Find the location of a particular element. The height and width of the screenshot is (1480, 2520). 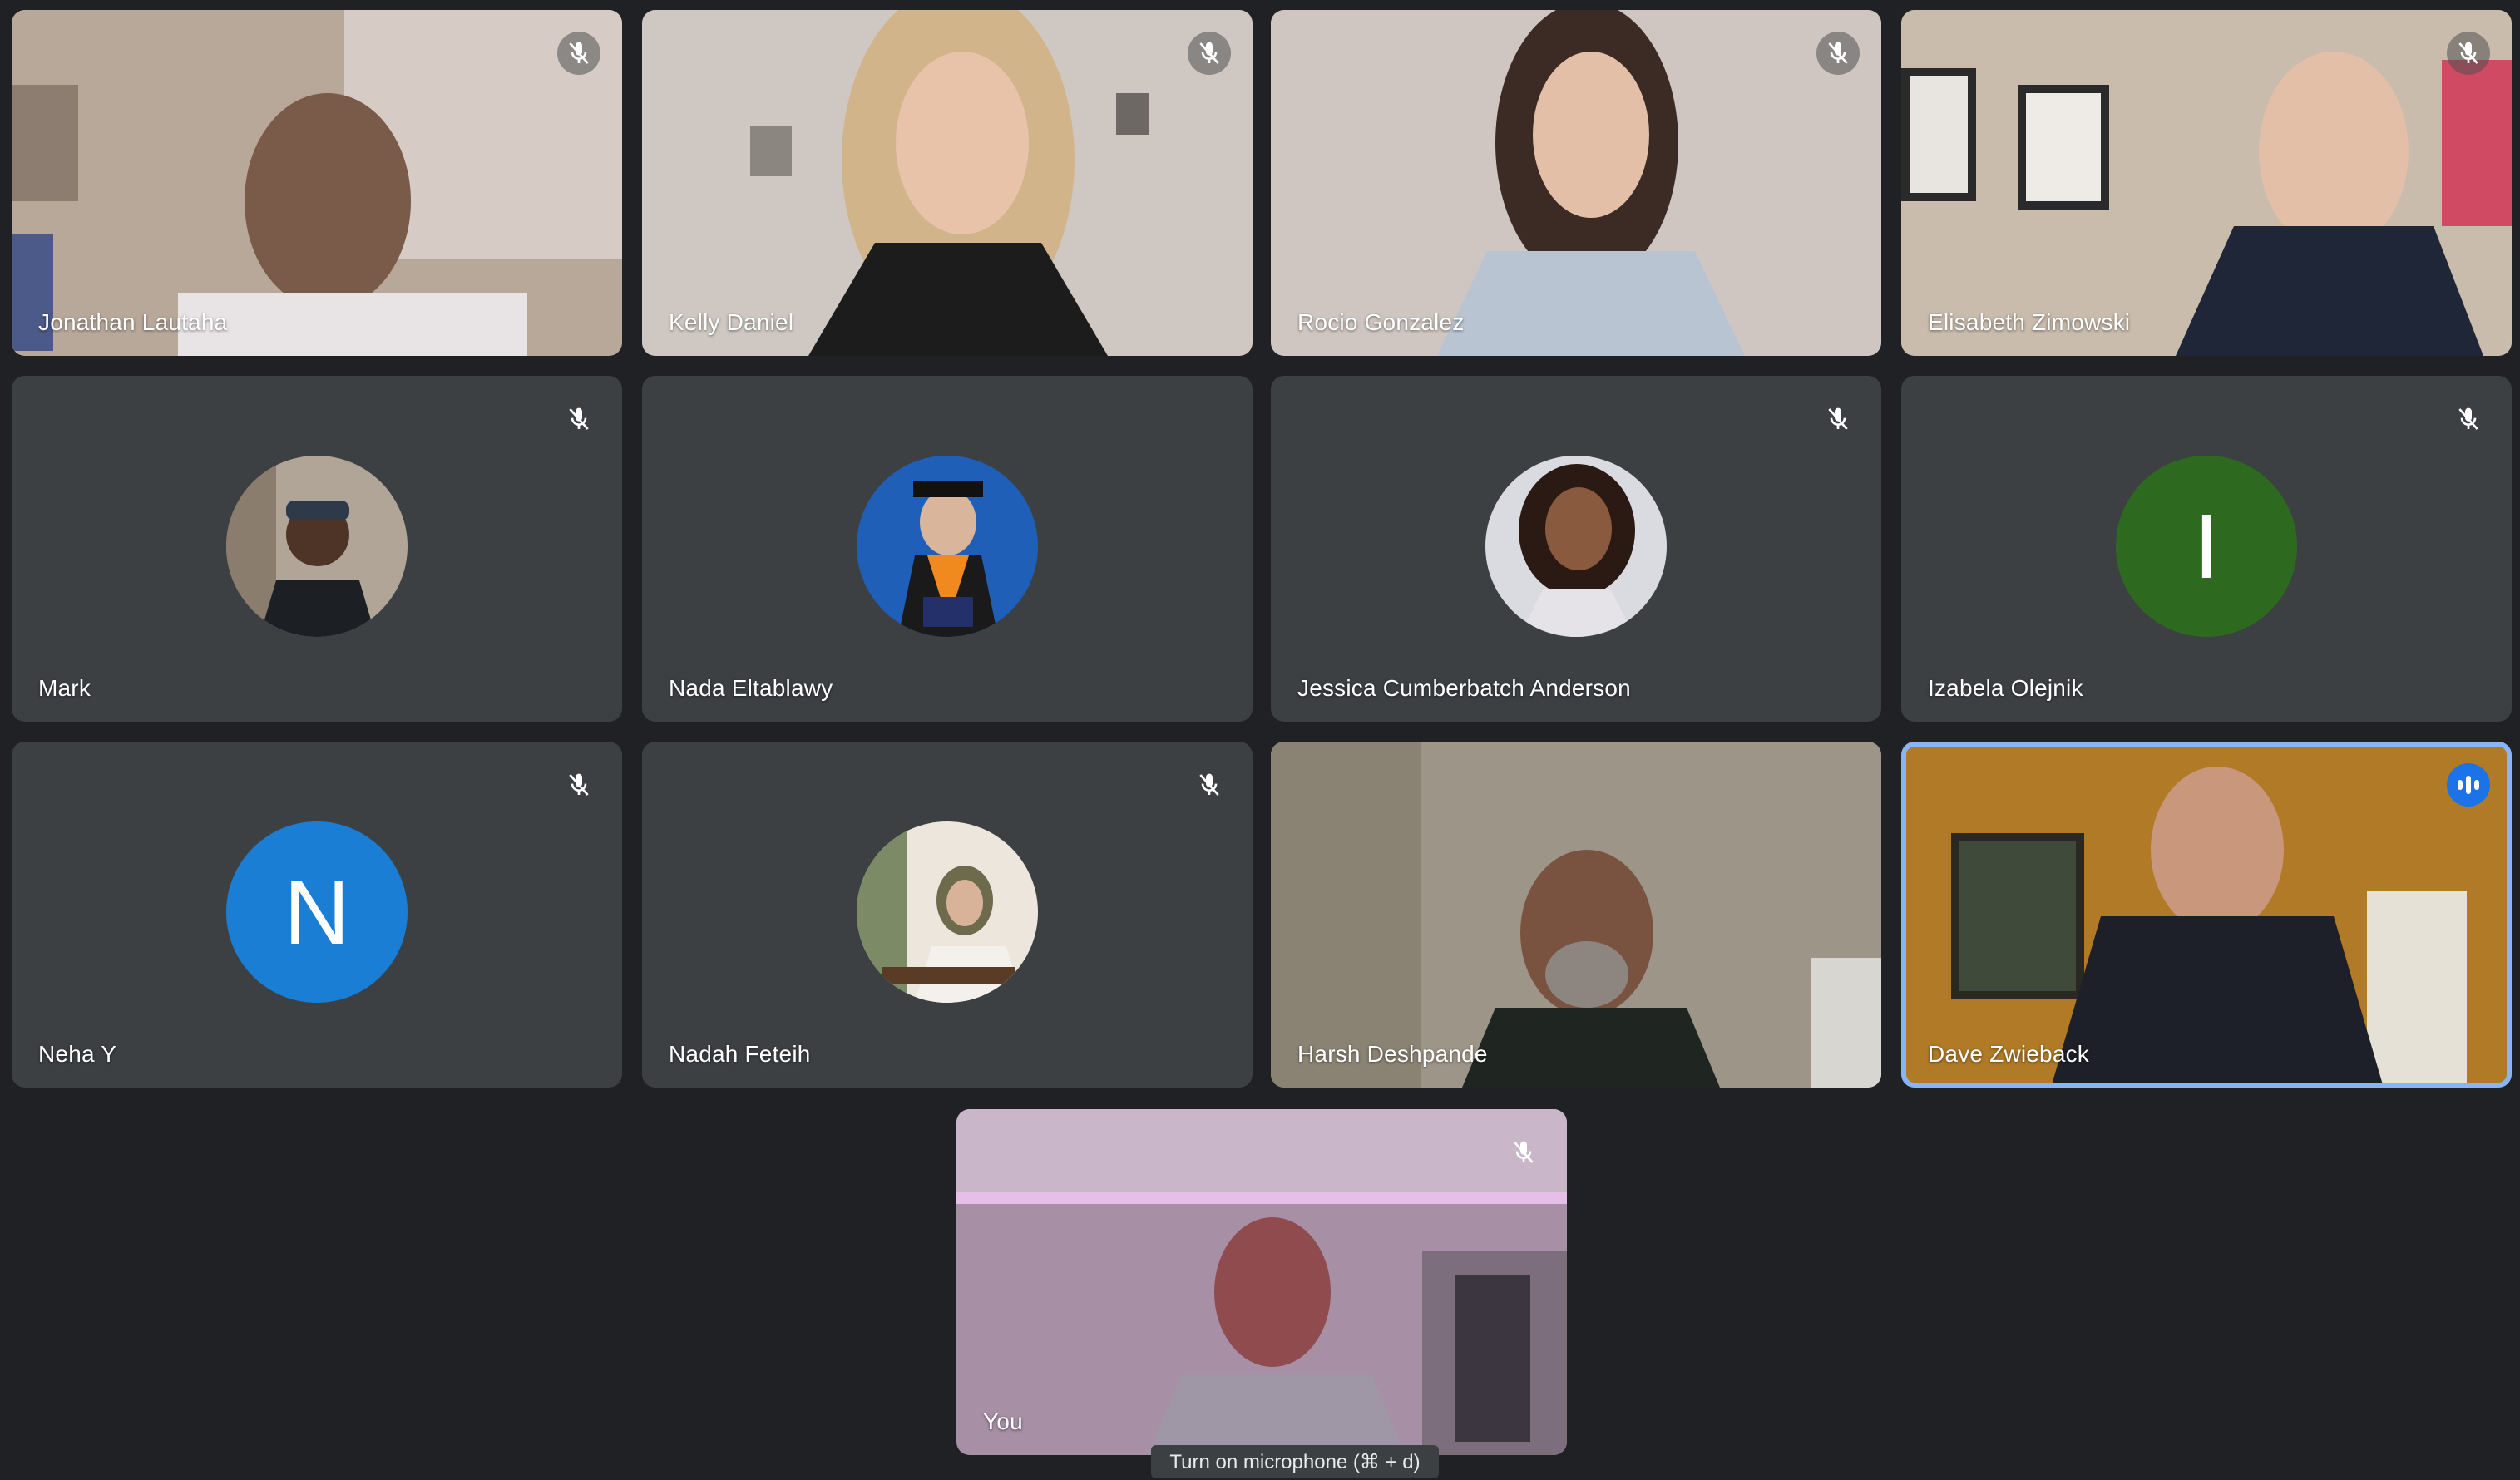

avatar: I is located at coordinates (2206, 546).